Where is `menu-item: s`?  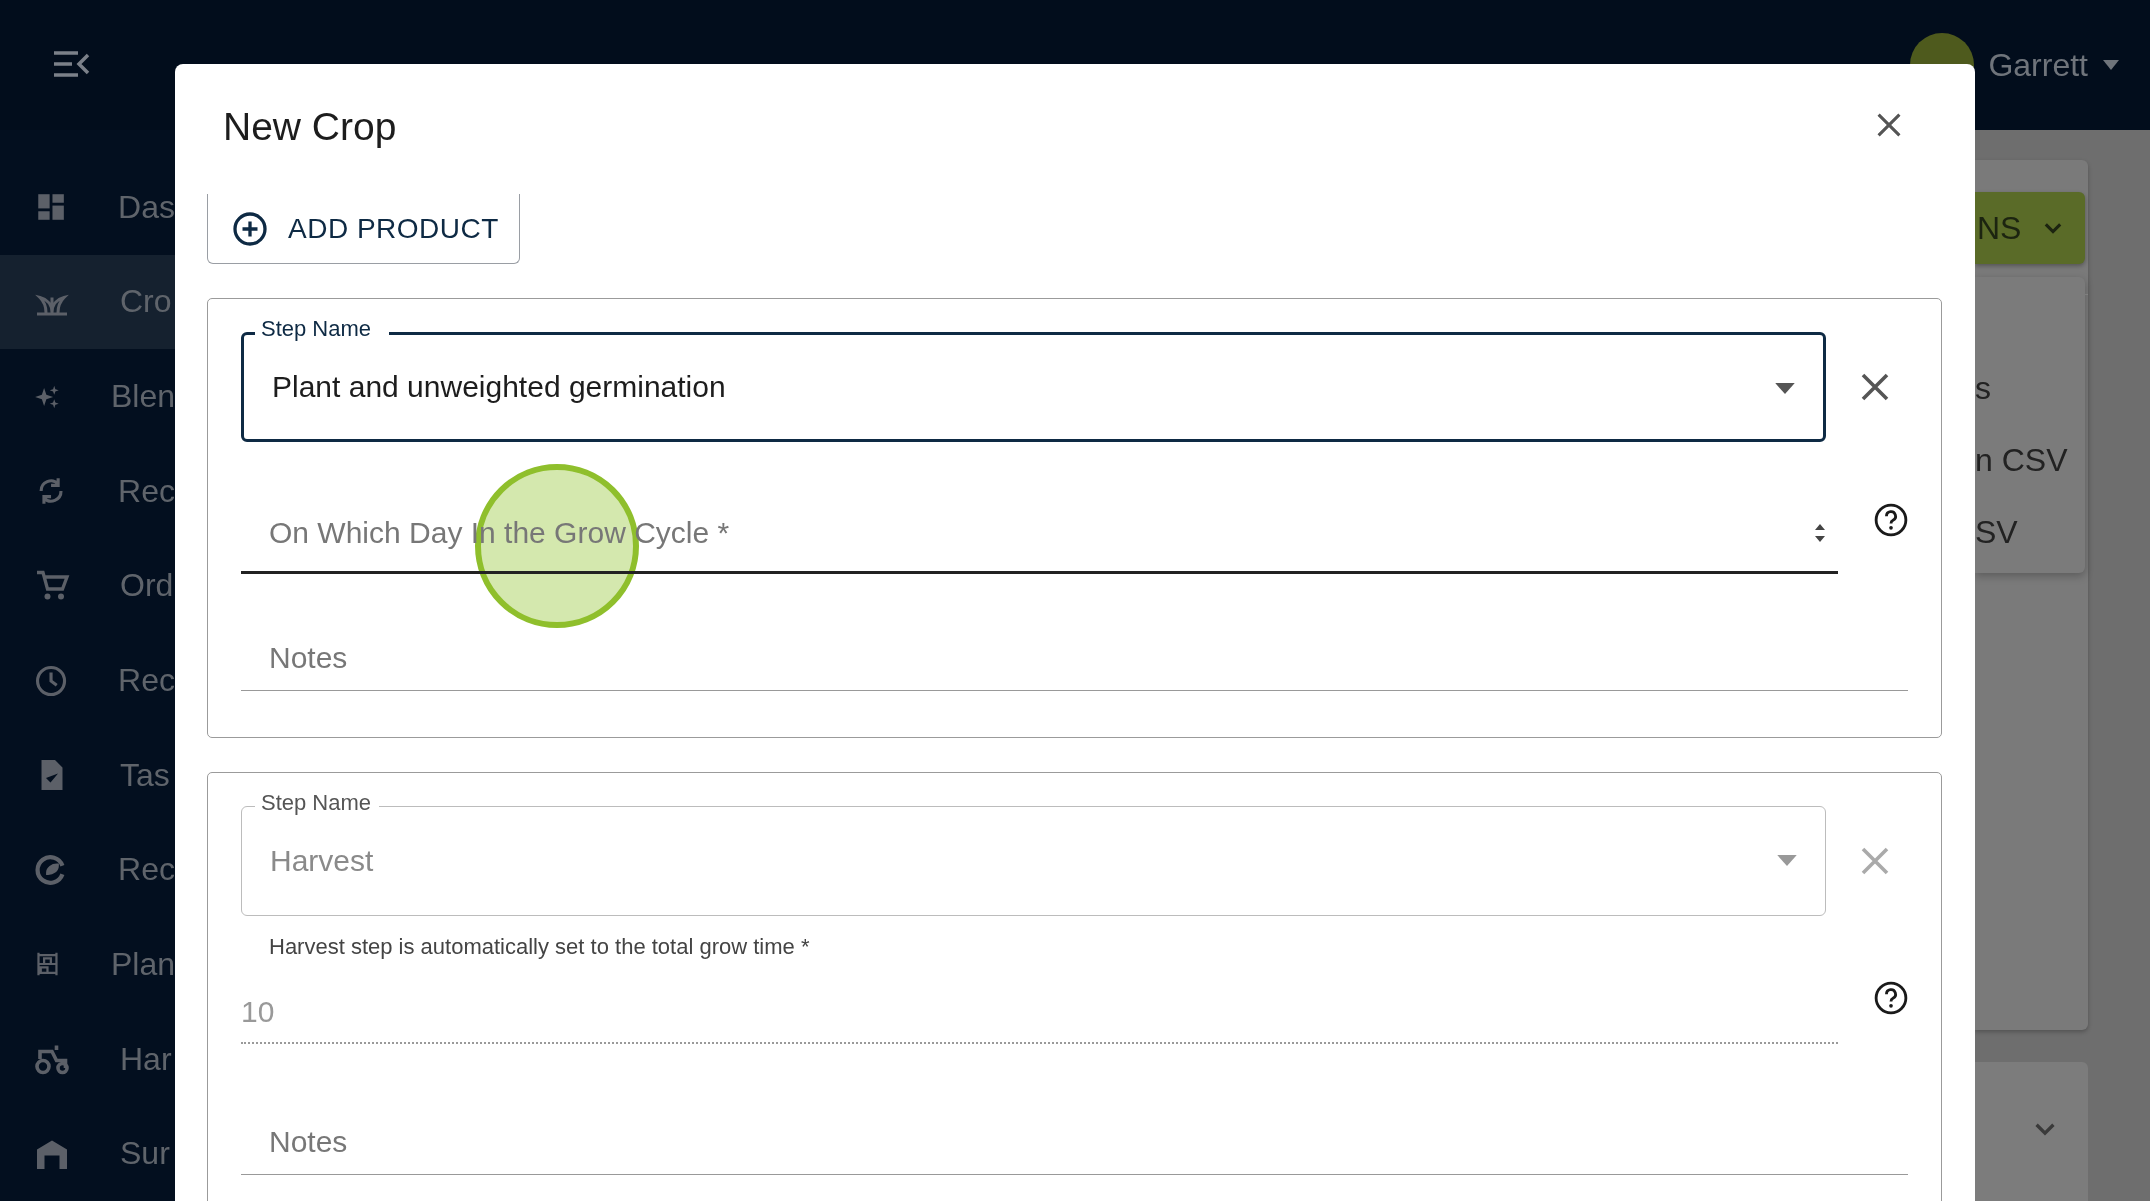
menu-item: s is located at coordinates (2030, 388).